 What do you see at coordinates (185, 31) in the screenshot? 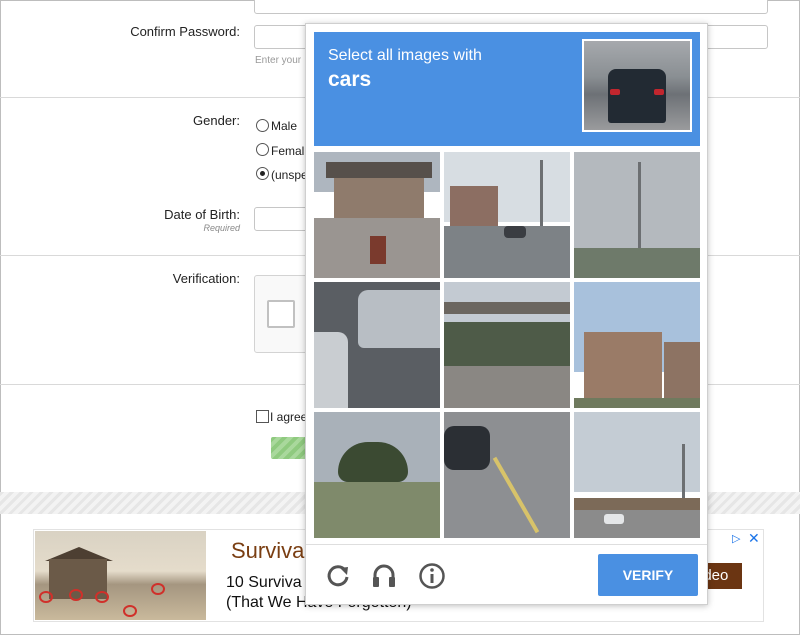
I see `confirm-password-label: Confirm Password:` at bounding box center [185, 31].